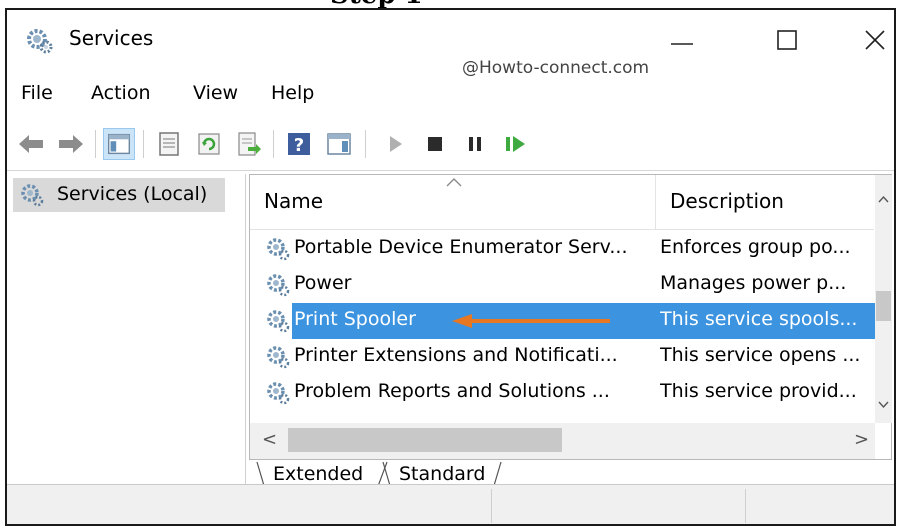  Describe the element at coordinates (453, 202) in the screenshot. I see `column-header-name: Name` at that location.